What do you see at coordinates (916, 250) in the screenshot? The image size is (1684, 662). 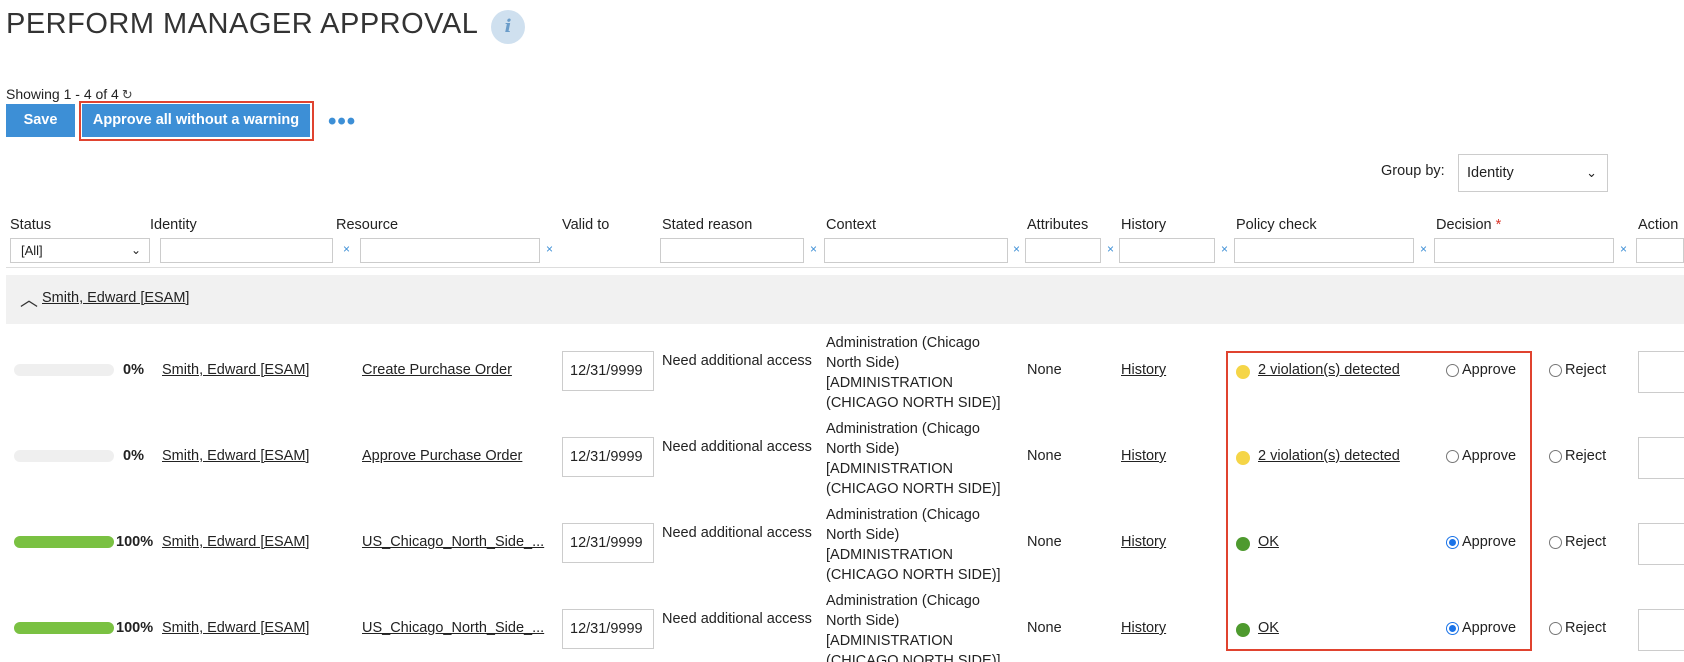 I see `context-filter-input` at bounding box center [916, 250].